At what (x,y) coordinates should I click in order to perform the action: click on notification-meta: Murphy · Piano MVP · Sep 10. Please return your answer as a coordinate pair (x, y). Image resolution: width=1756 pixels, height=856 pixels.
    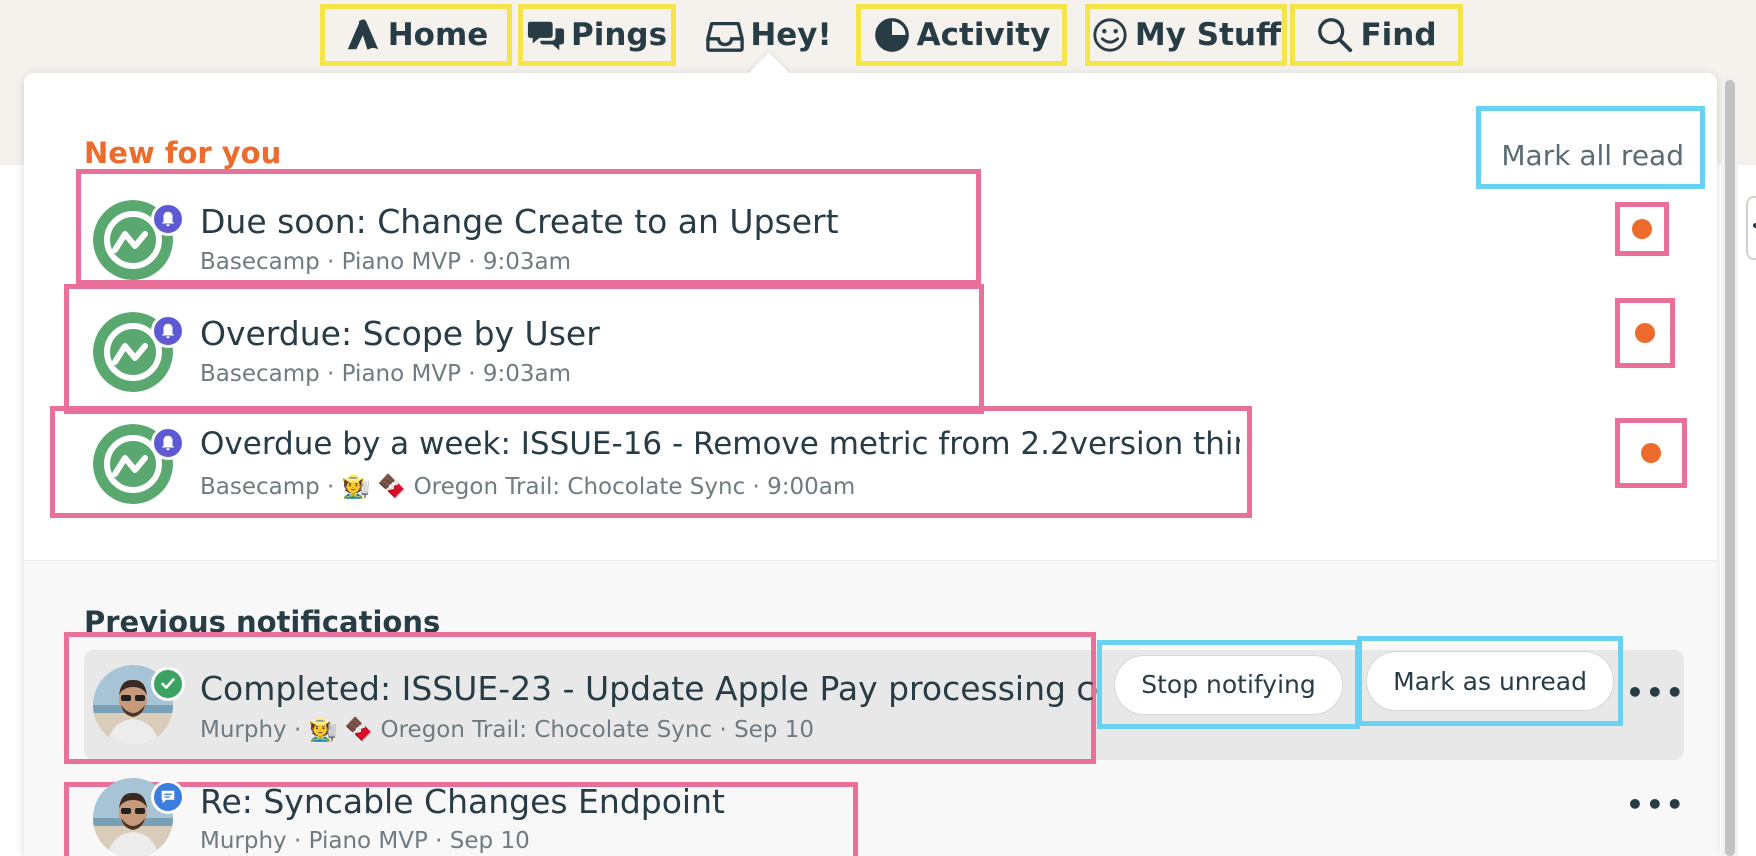
    Looking at the image, I should click on (365, 841).